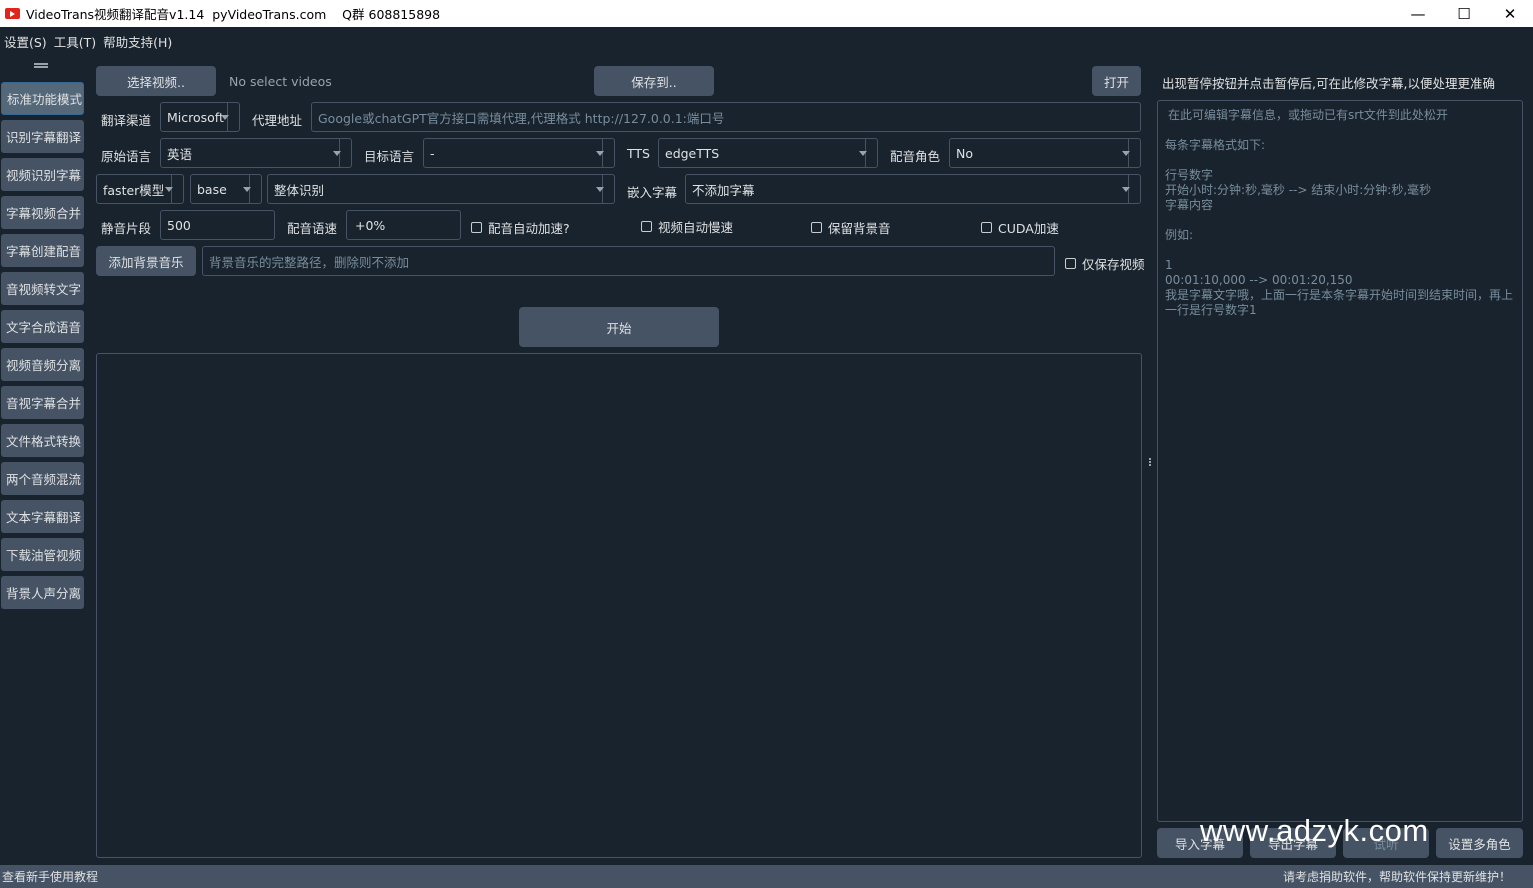 The height and width of the screenshot is (888, 1533). I want to click on sidebar-item-audio-mix: 两个音频混流, so click(42, 478).